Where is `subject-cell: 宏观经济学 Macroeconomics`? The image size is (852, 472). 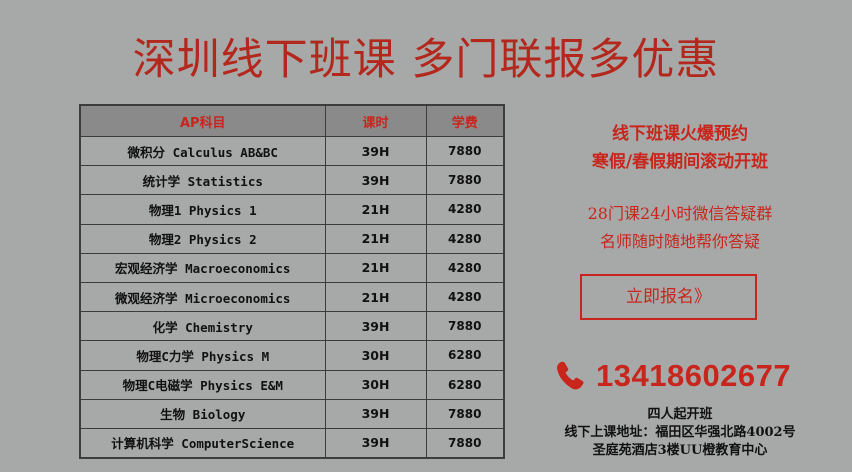 subject-cell: 宏观经济学 Macroeconomics is located at coordinates (202, 267).